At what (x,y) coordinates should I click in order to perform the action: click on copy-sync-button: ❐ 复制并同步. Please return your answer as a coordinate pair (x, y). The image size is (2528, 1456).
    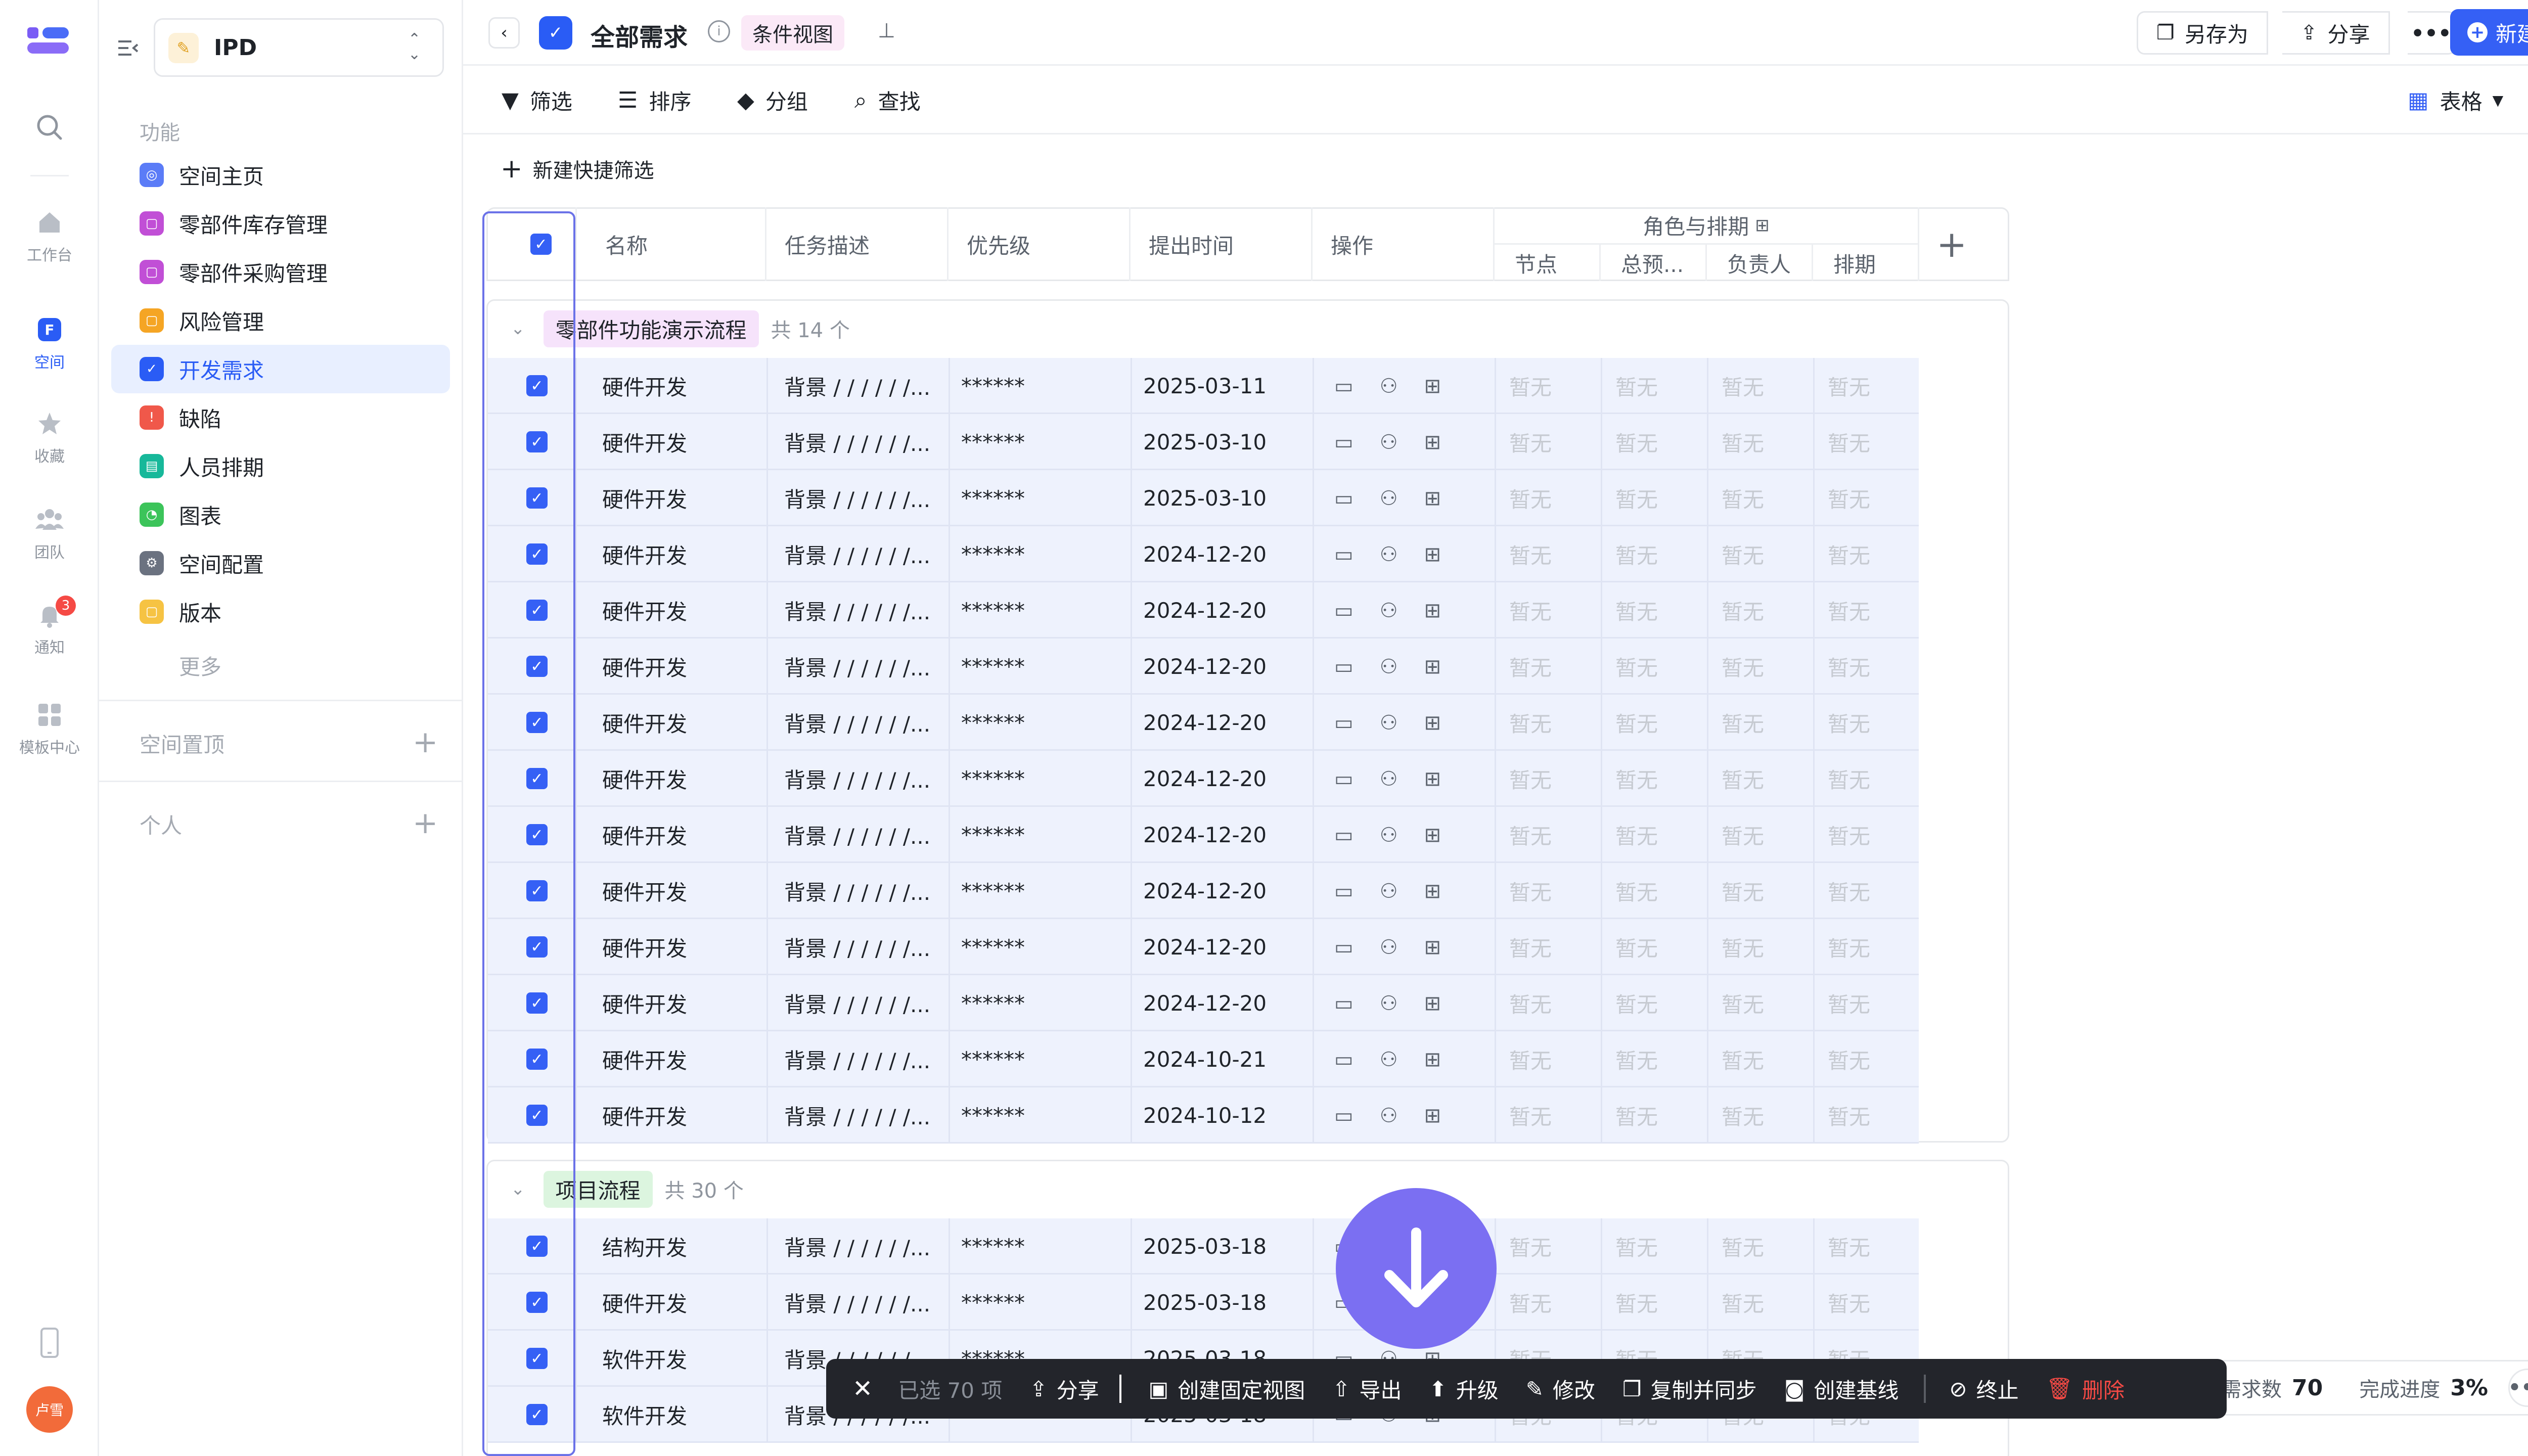
    Looking at the image, I should click on (1690, 1389).